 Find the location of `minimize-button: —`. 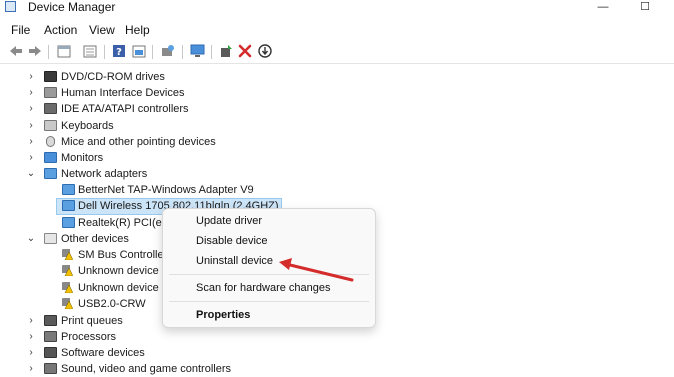

minimize-button: — is located at coordinates (603, 8).